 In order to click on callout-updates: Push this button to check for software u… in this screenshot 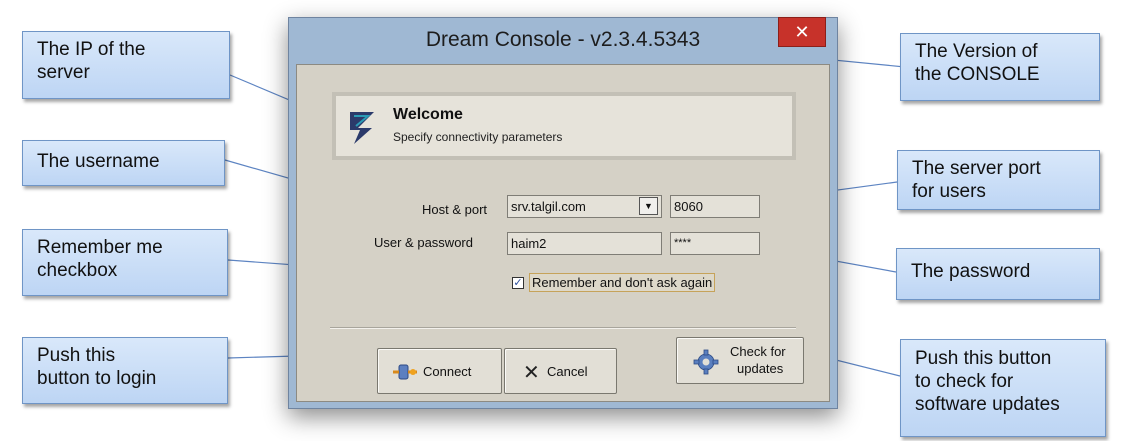, I will do `click(1003, 388)`.